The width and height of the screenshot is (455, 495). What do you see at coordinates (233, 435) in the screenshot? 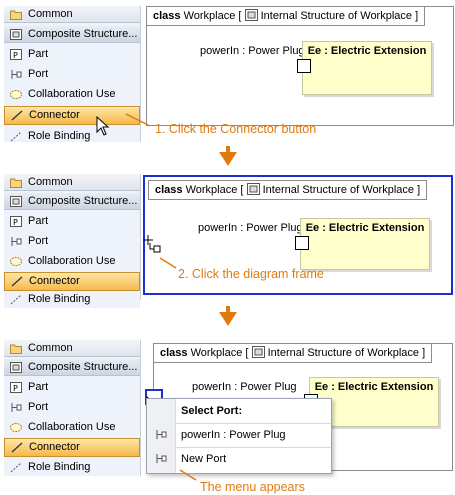
I see `popup-item-label: powerIn : Power Plug` at bounding box center [233, 435].